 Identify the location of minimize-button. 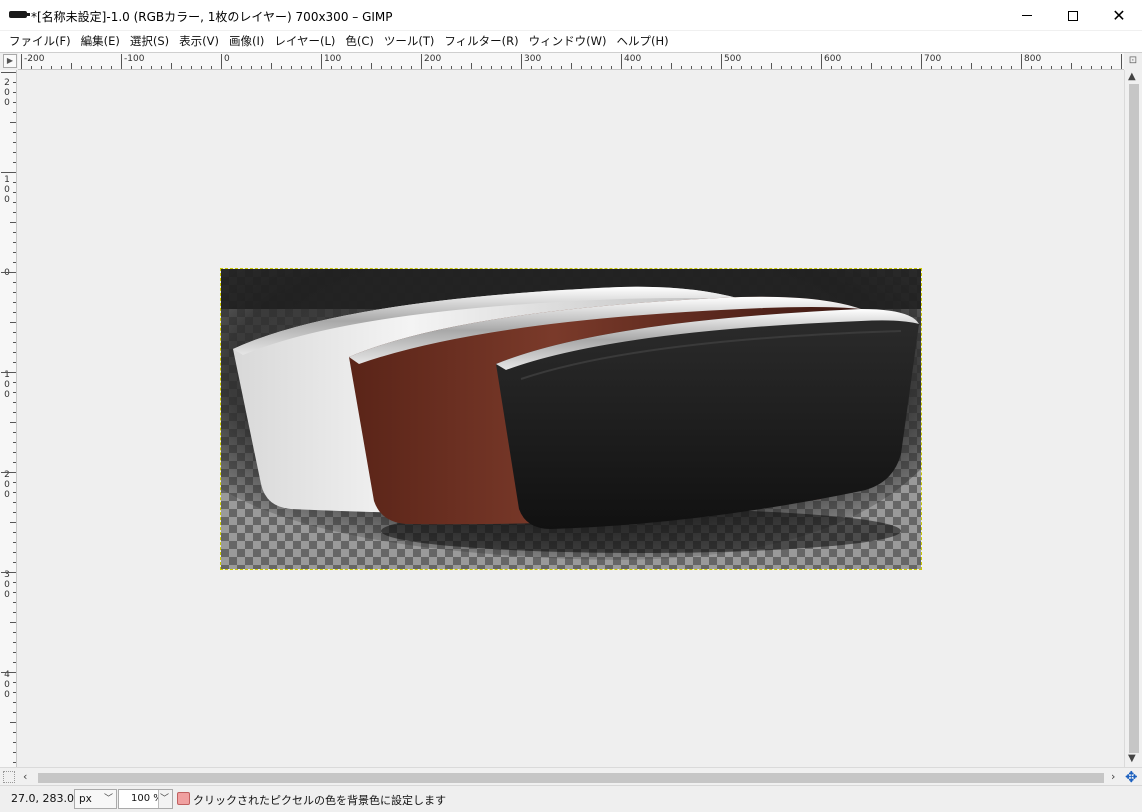
(1027, 15).